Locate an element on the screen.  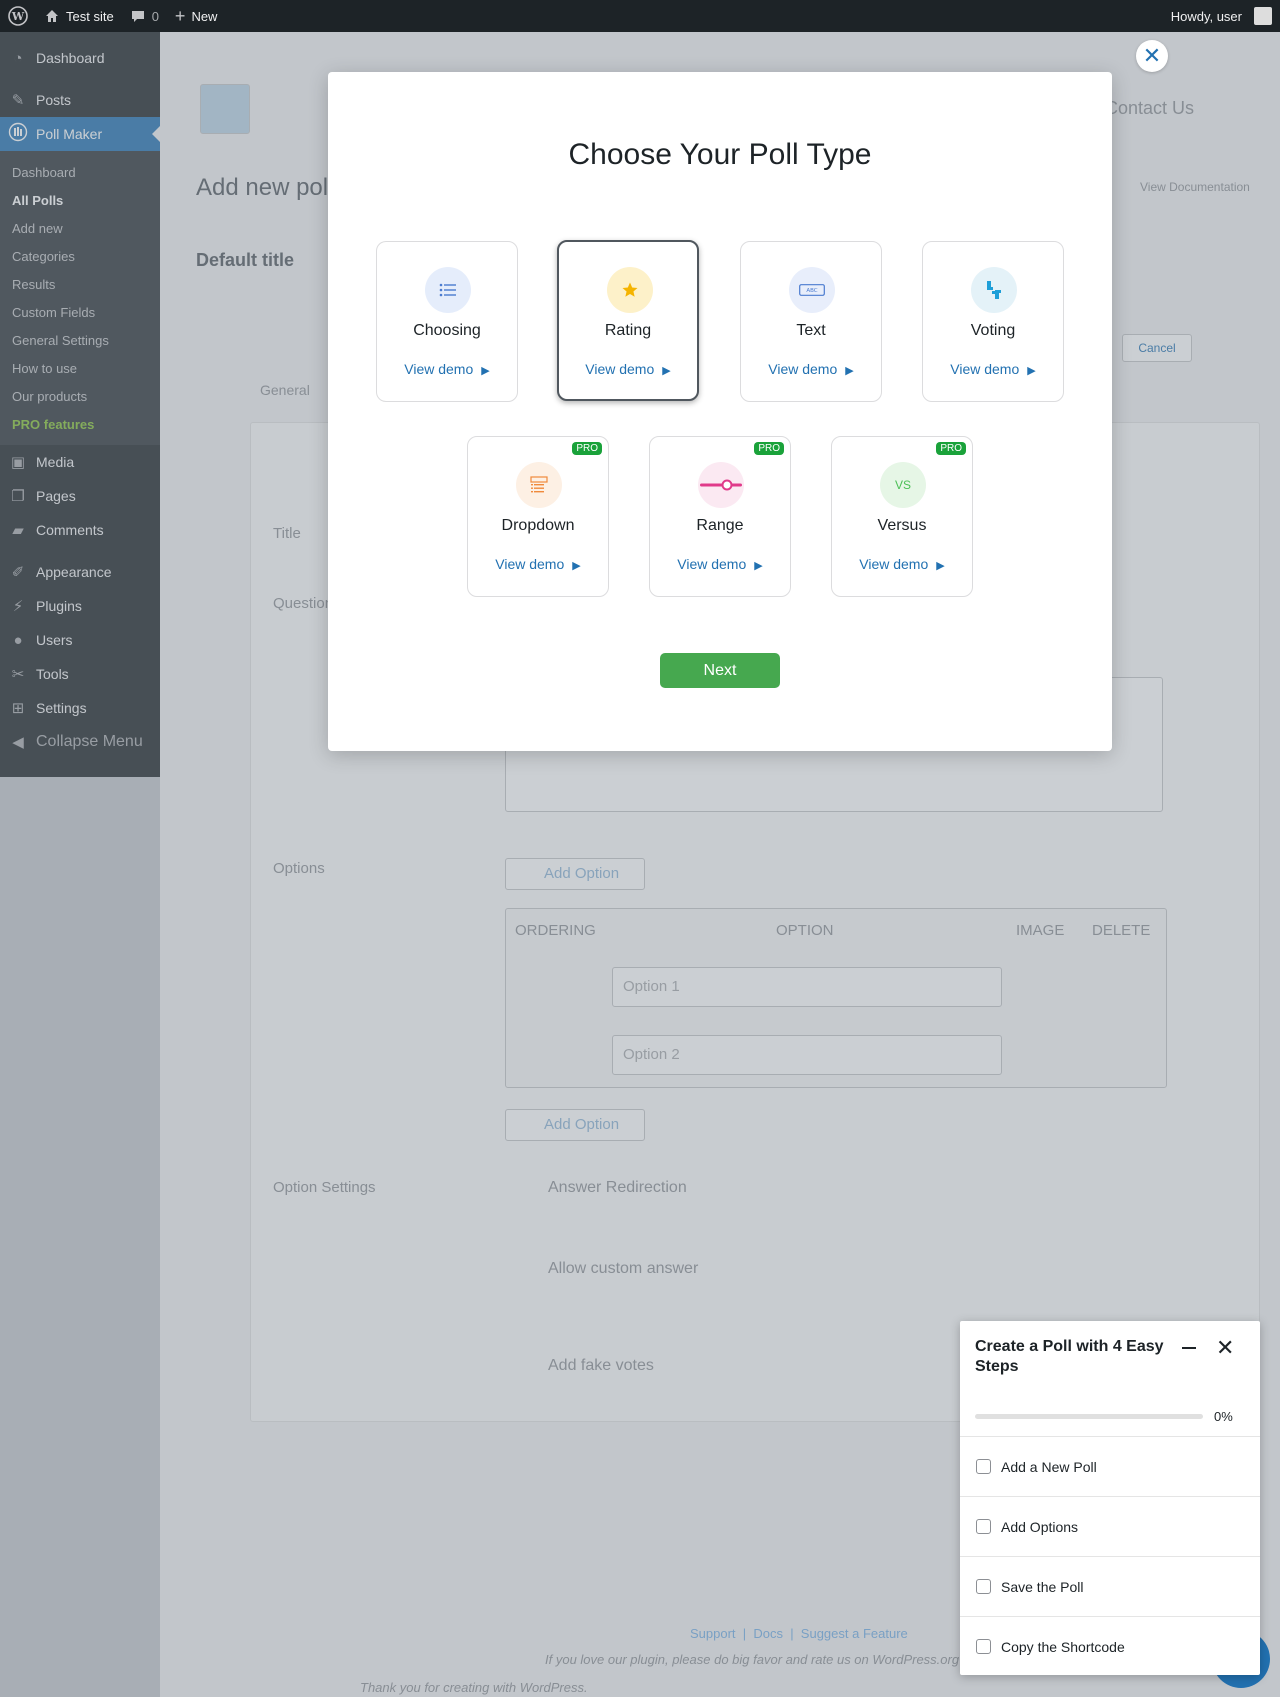
card-name: Dropdown is located at coordinates (538, 525).